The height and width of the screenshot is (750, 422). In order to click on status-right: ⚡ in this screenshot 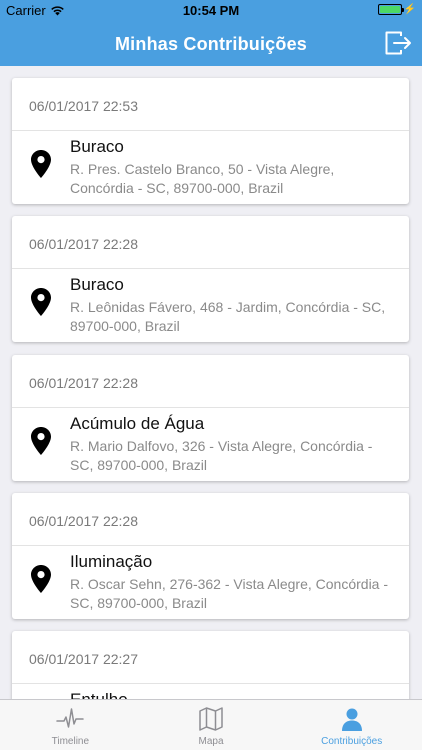, I will do `click(395, 9)`.